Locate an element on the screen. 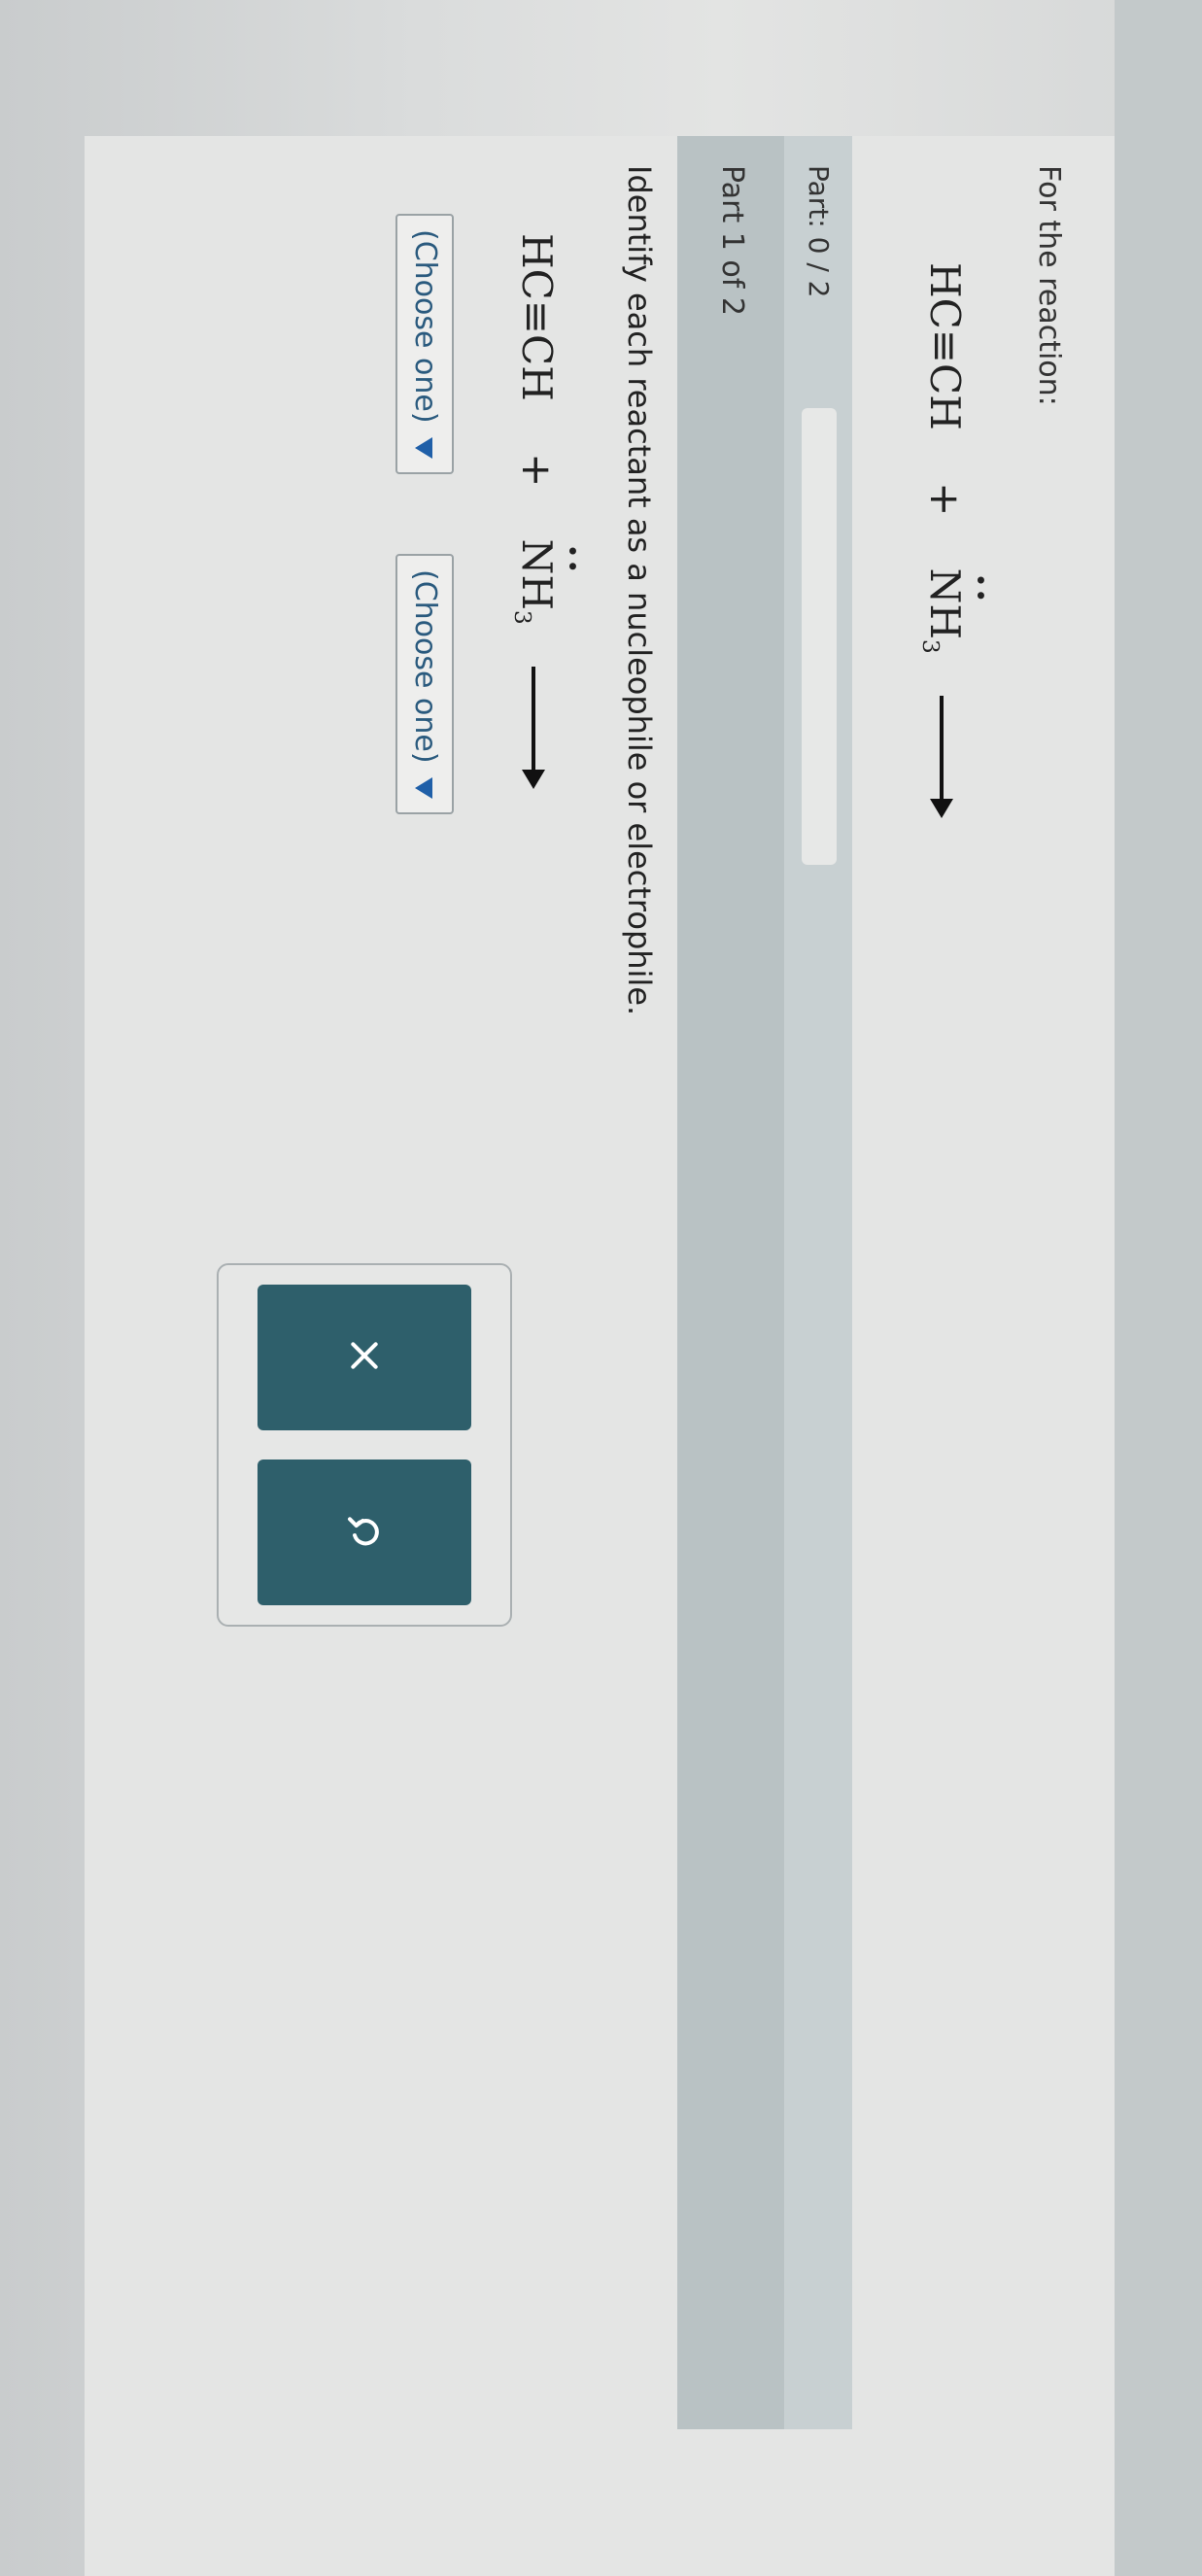 Image resolution: width=1202 pixels, height=2576 pixels. part-reaction-equation: HC≡CH + •• NH3 is located at coordinates (546, 509).